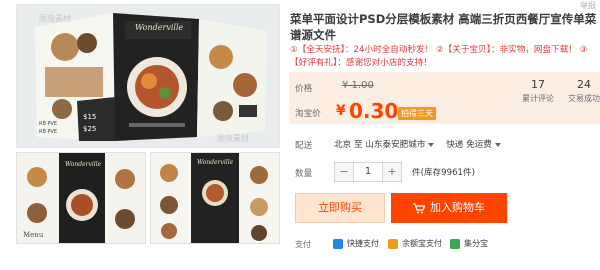 The height and width of the screenshot is (270, 600). Describe the element at coordinates (455, 243) in the screenshot. I see `jifenbao-icon` at that location.